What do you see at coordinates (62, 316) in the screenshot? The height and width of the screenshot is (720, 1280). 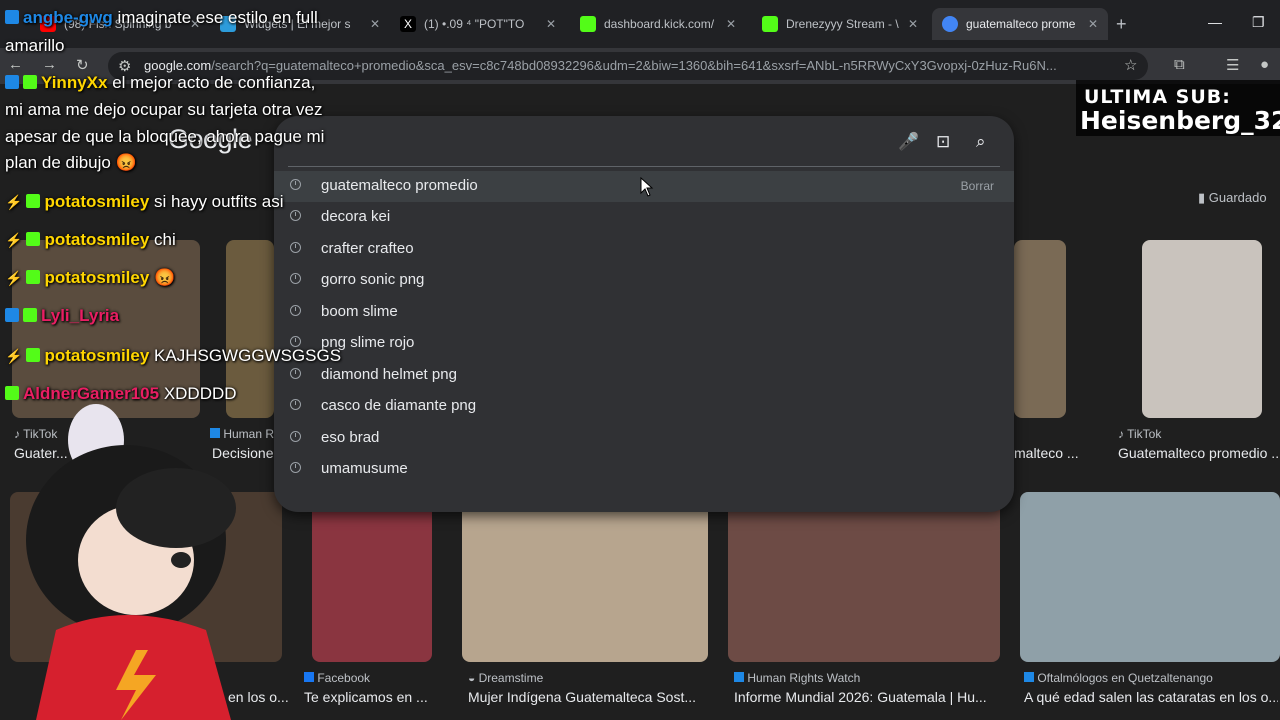 I see `chat-message: Lyli_Lyria` at bounding box center [62, 316].